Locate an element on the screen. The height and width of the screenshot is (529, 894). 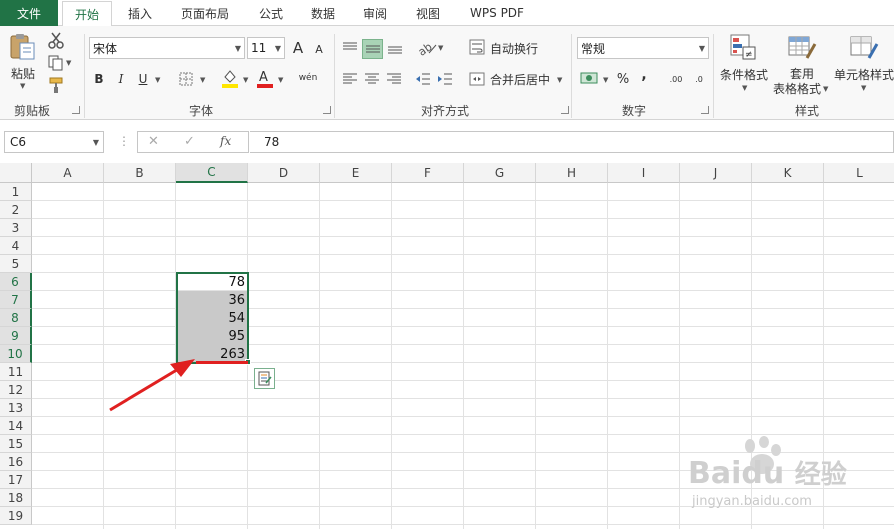
row-header-2: 2 is located at coordinates (16, 210).